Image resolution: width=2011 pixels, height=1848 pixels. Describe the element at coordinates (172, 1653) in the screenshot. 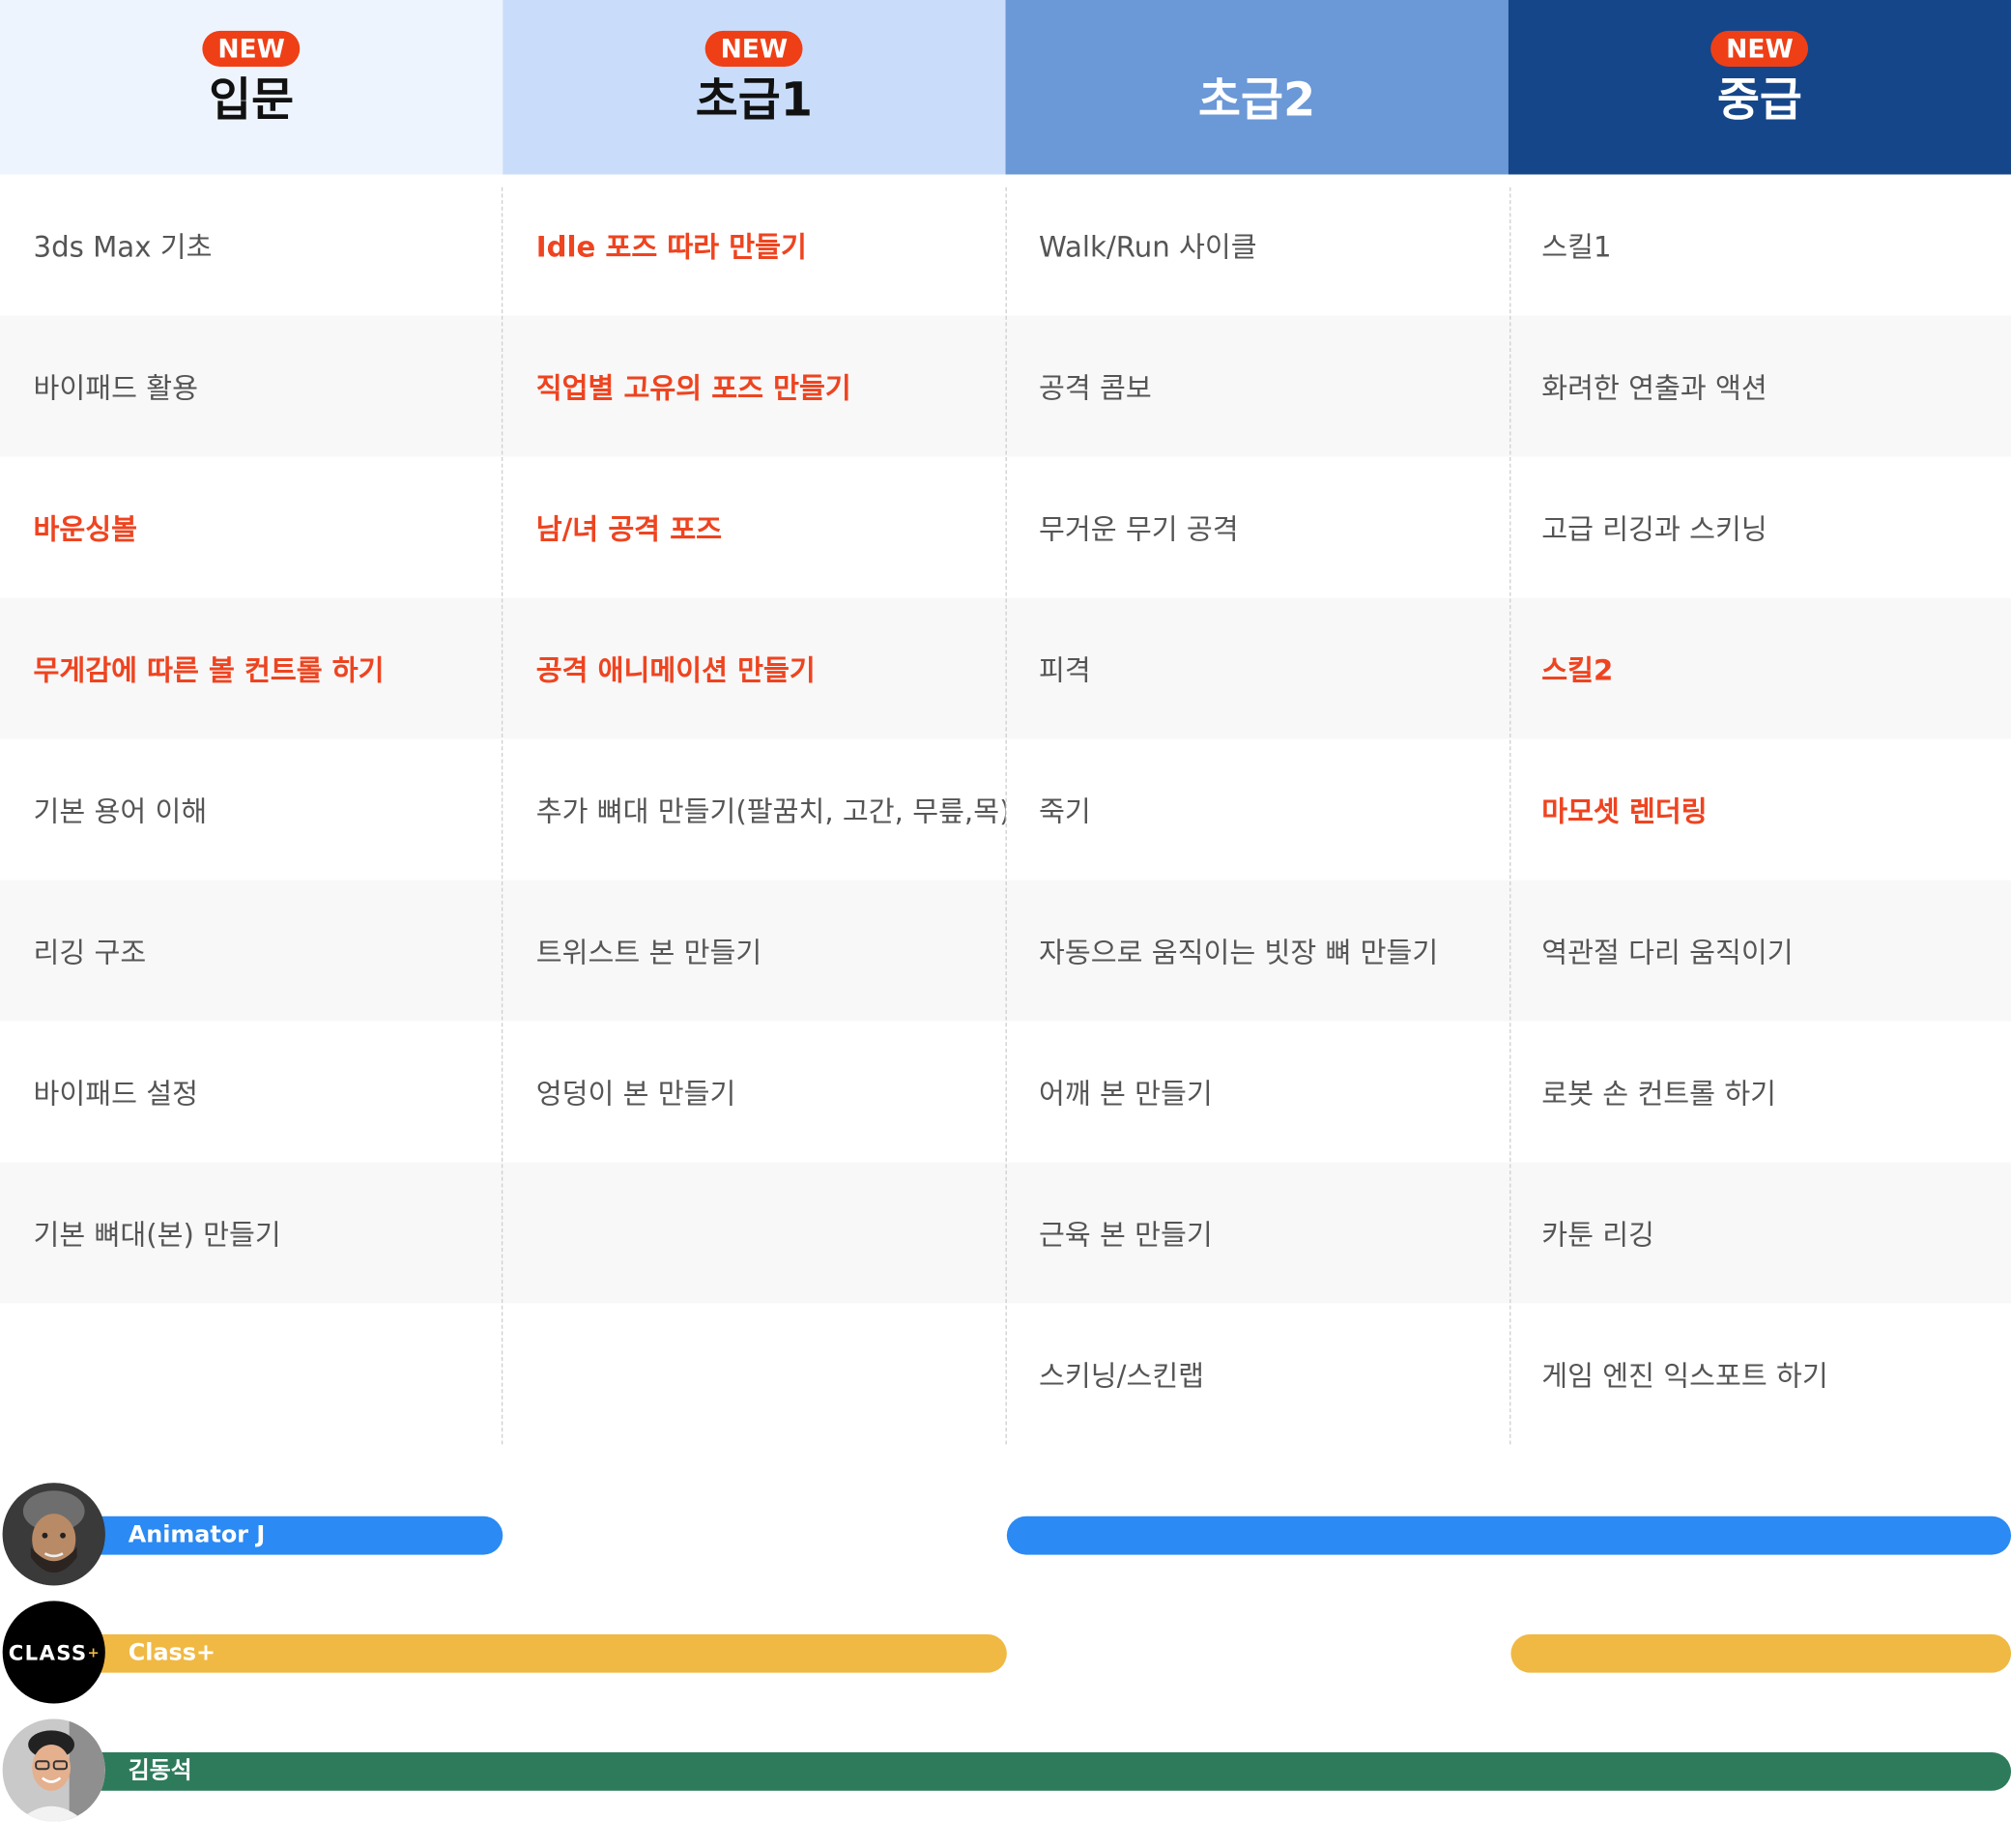

I see `instructor-name: Class+` at that location.